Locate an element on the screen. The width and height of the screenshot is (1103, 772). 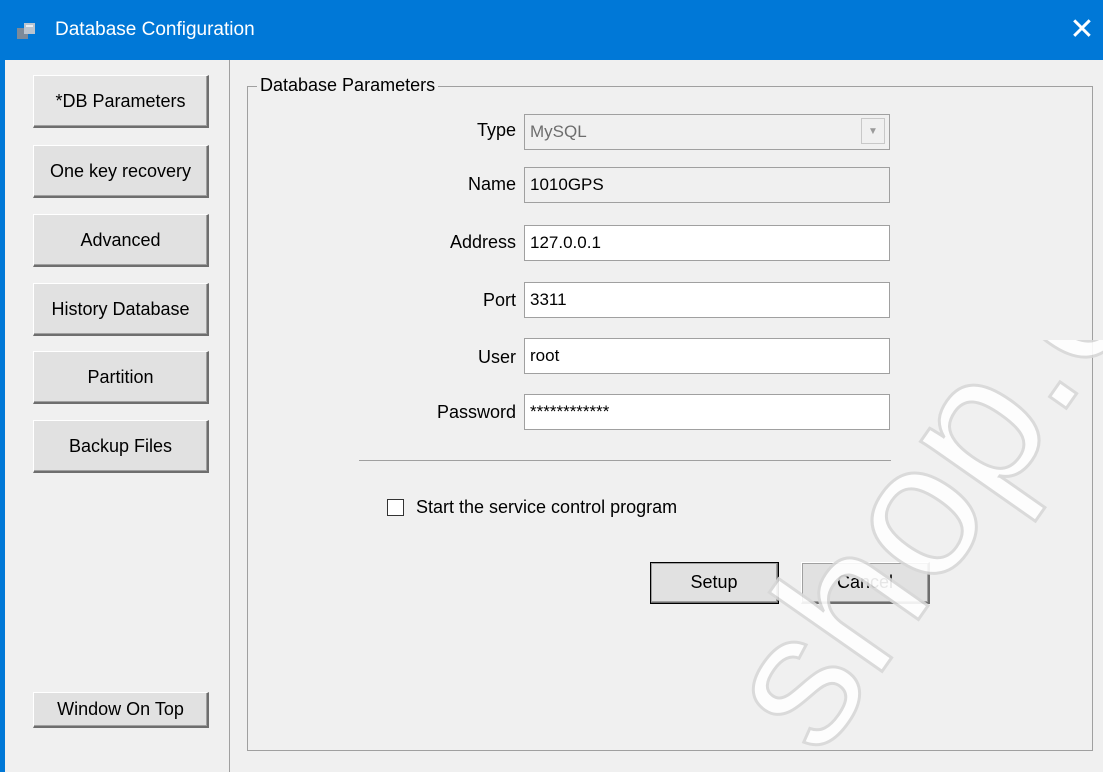
type-label: Type is located at coordinates (496, 130).